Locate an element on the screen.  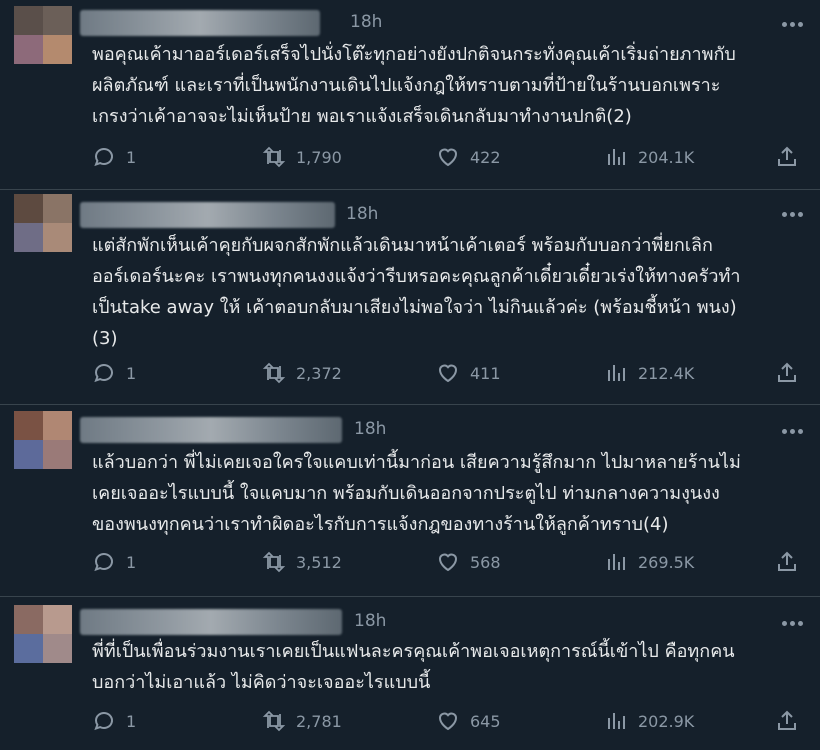
retweet-button: 3,512 is located at coordinates (302, 562).